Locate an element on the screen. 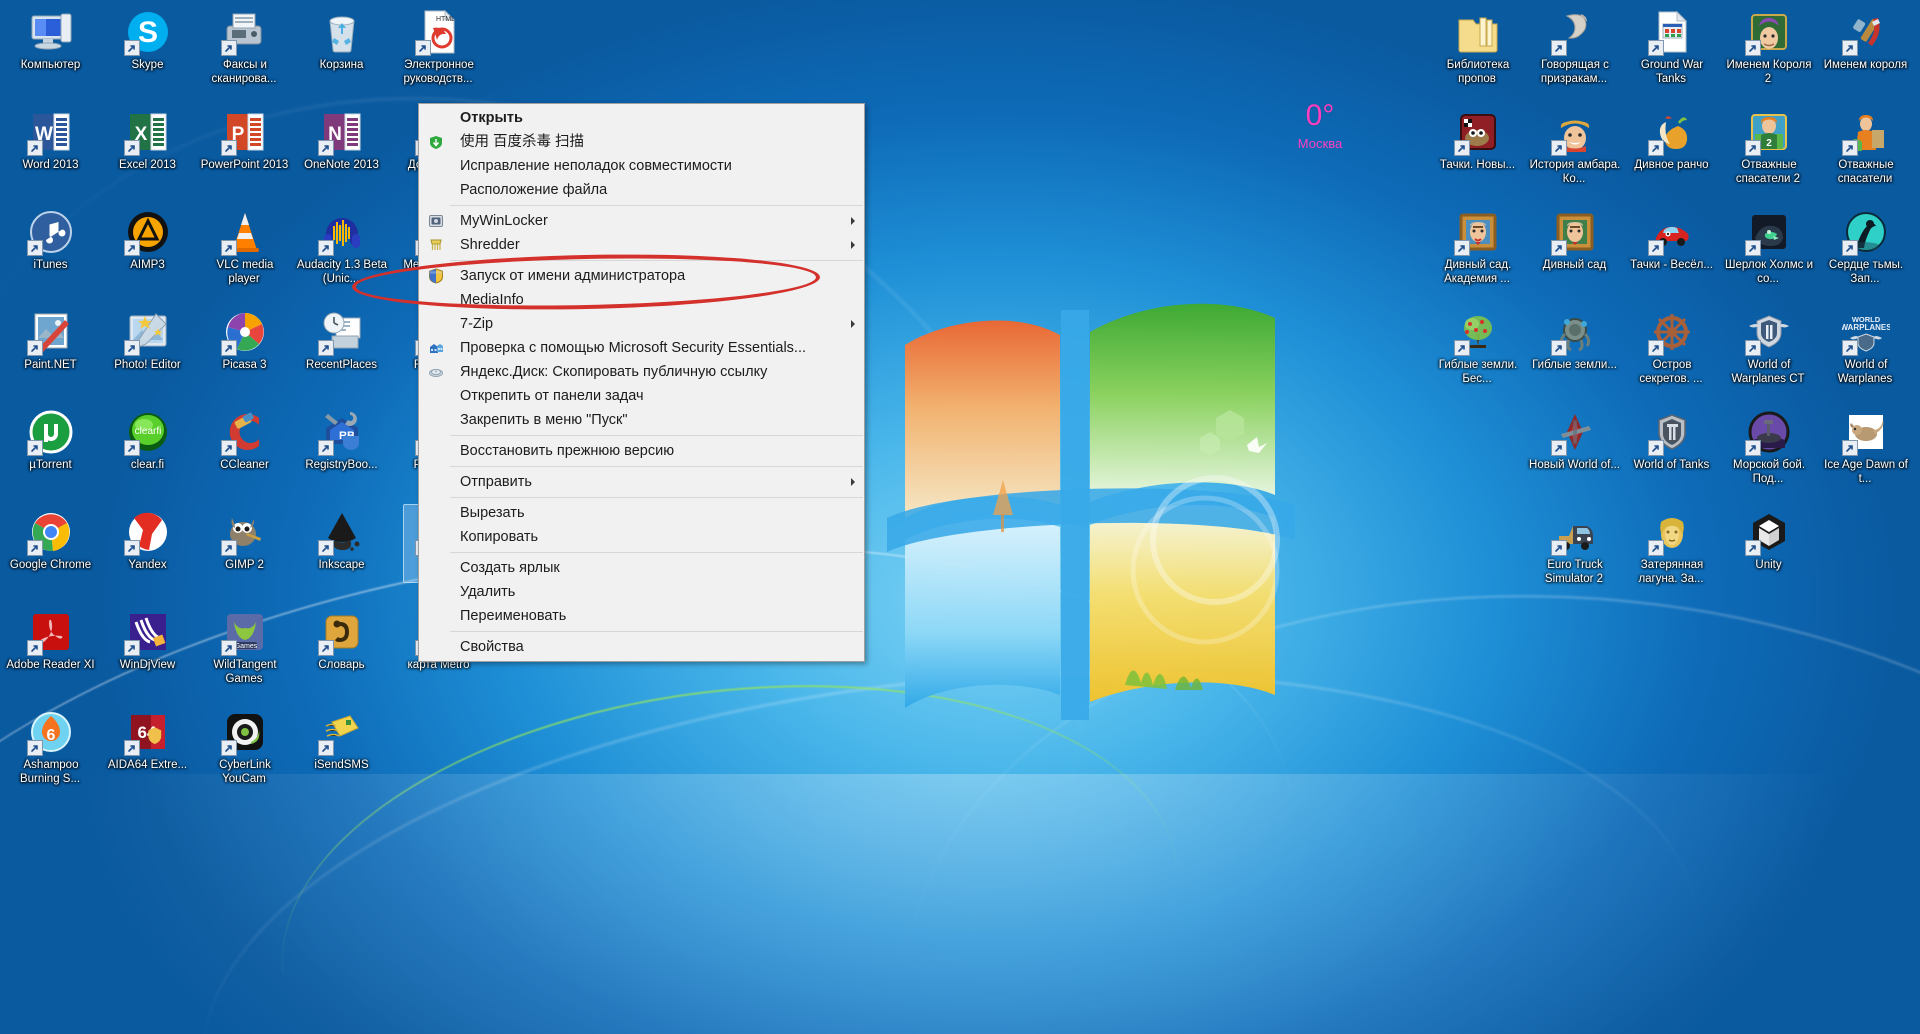 This screenshot has height=1034, width=1920. desktop-icon: Games WildTangent Games is located at coordinates (244, 654).